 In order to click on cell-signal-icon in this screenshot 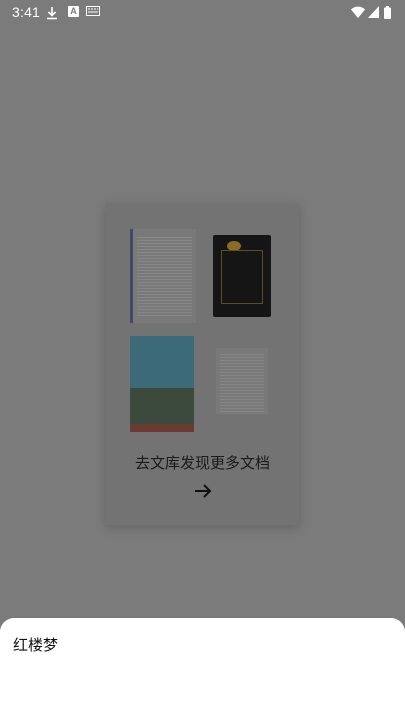, I will do `click(373, 12)`.